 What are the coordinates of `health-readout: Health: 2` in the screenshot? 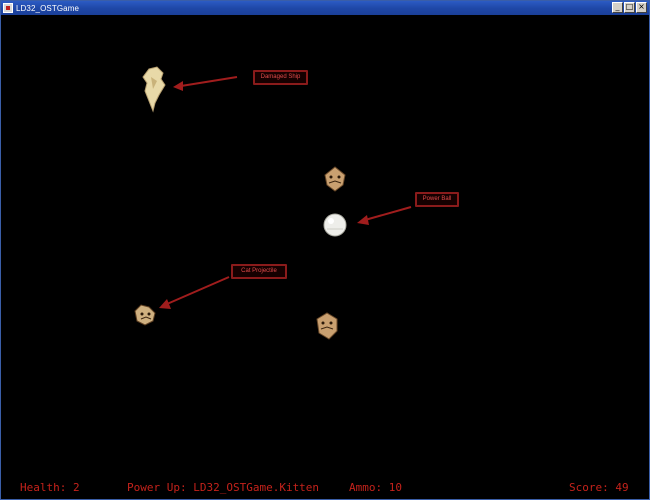 It's located at (50, 487).